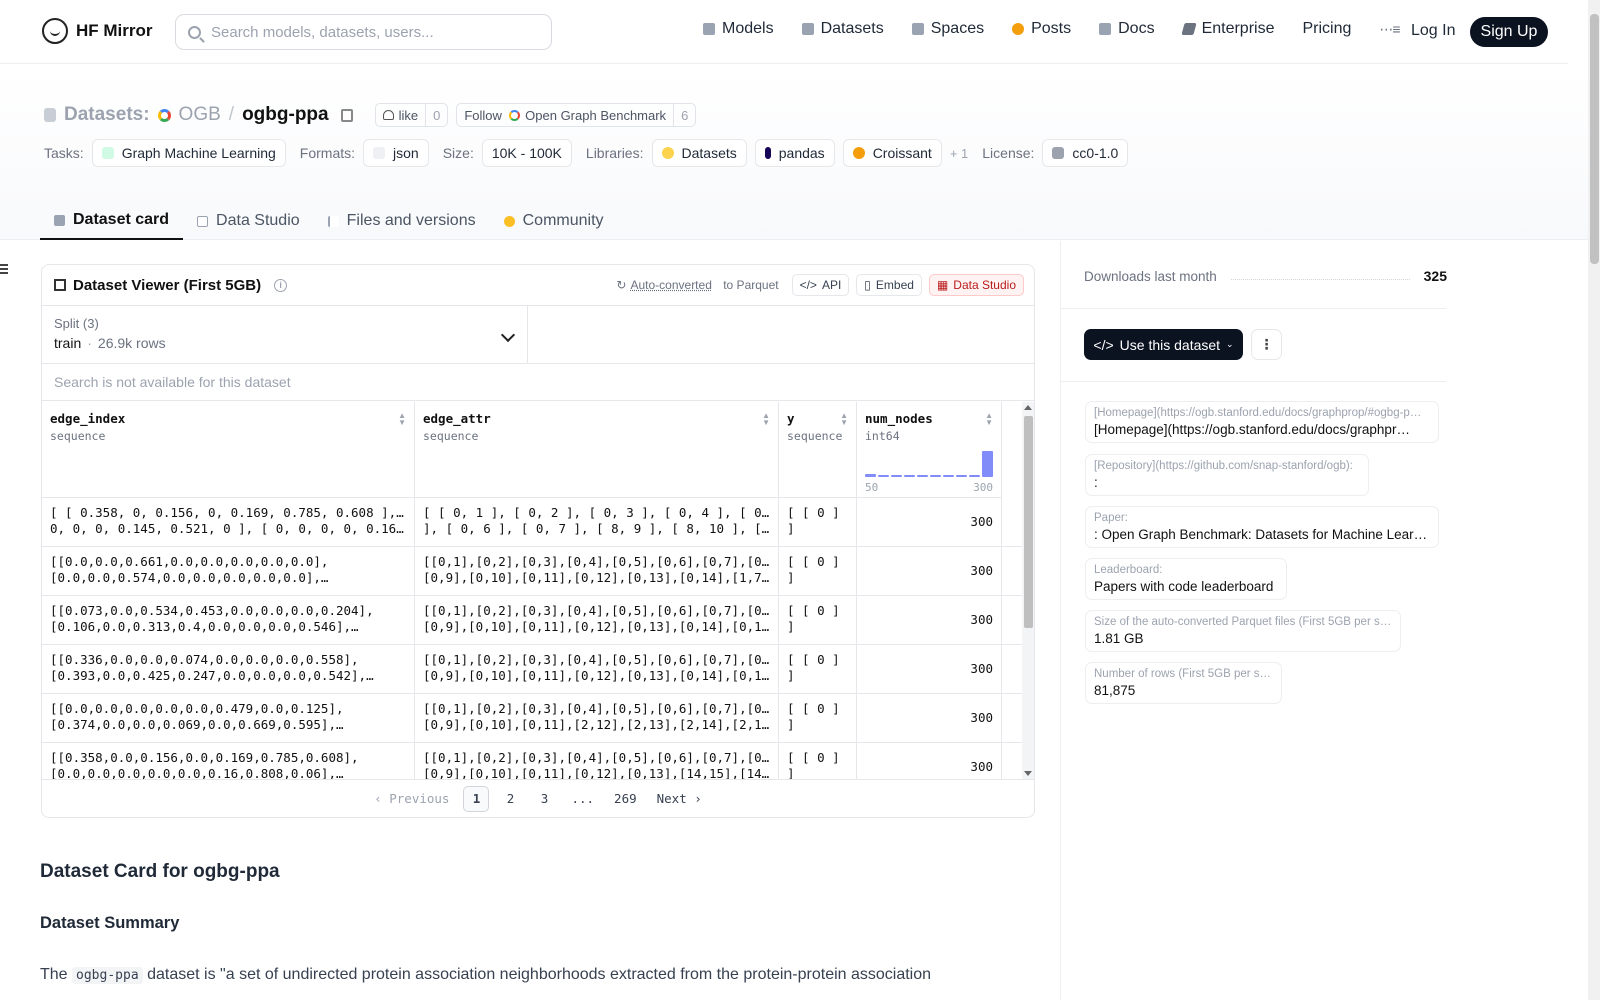 The image size is (1600, 1000). What do you see at coordinates (107, 115) in the screenshot?
I see `repo-type-label: Datasets:` at bounding box center [107, 115].